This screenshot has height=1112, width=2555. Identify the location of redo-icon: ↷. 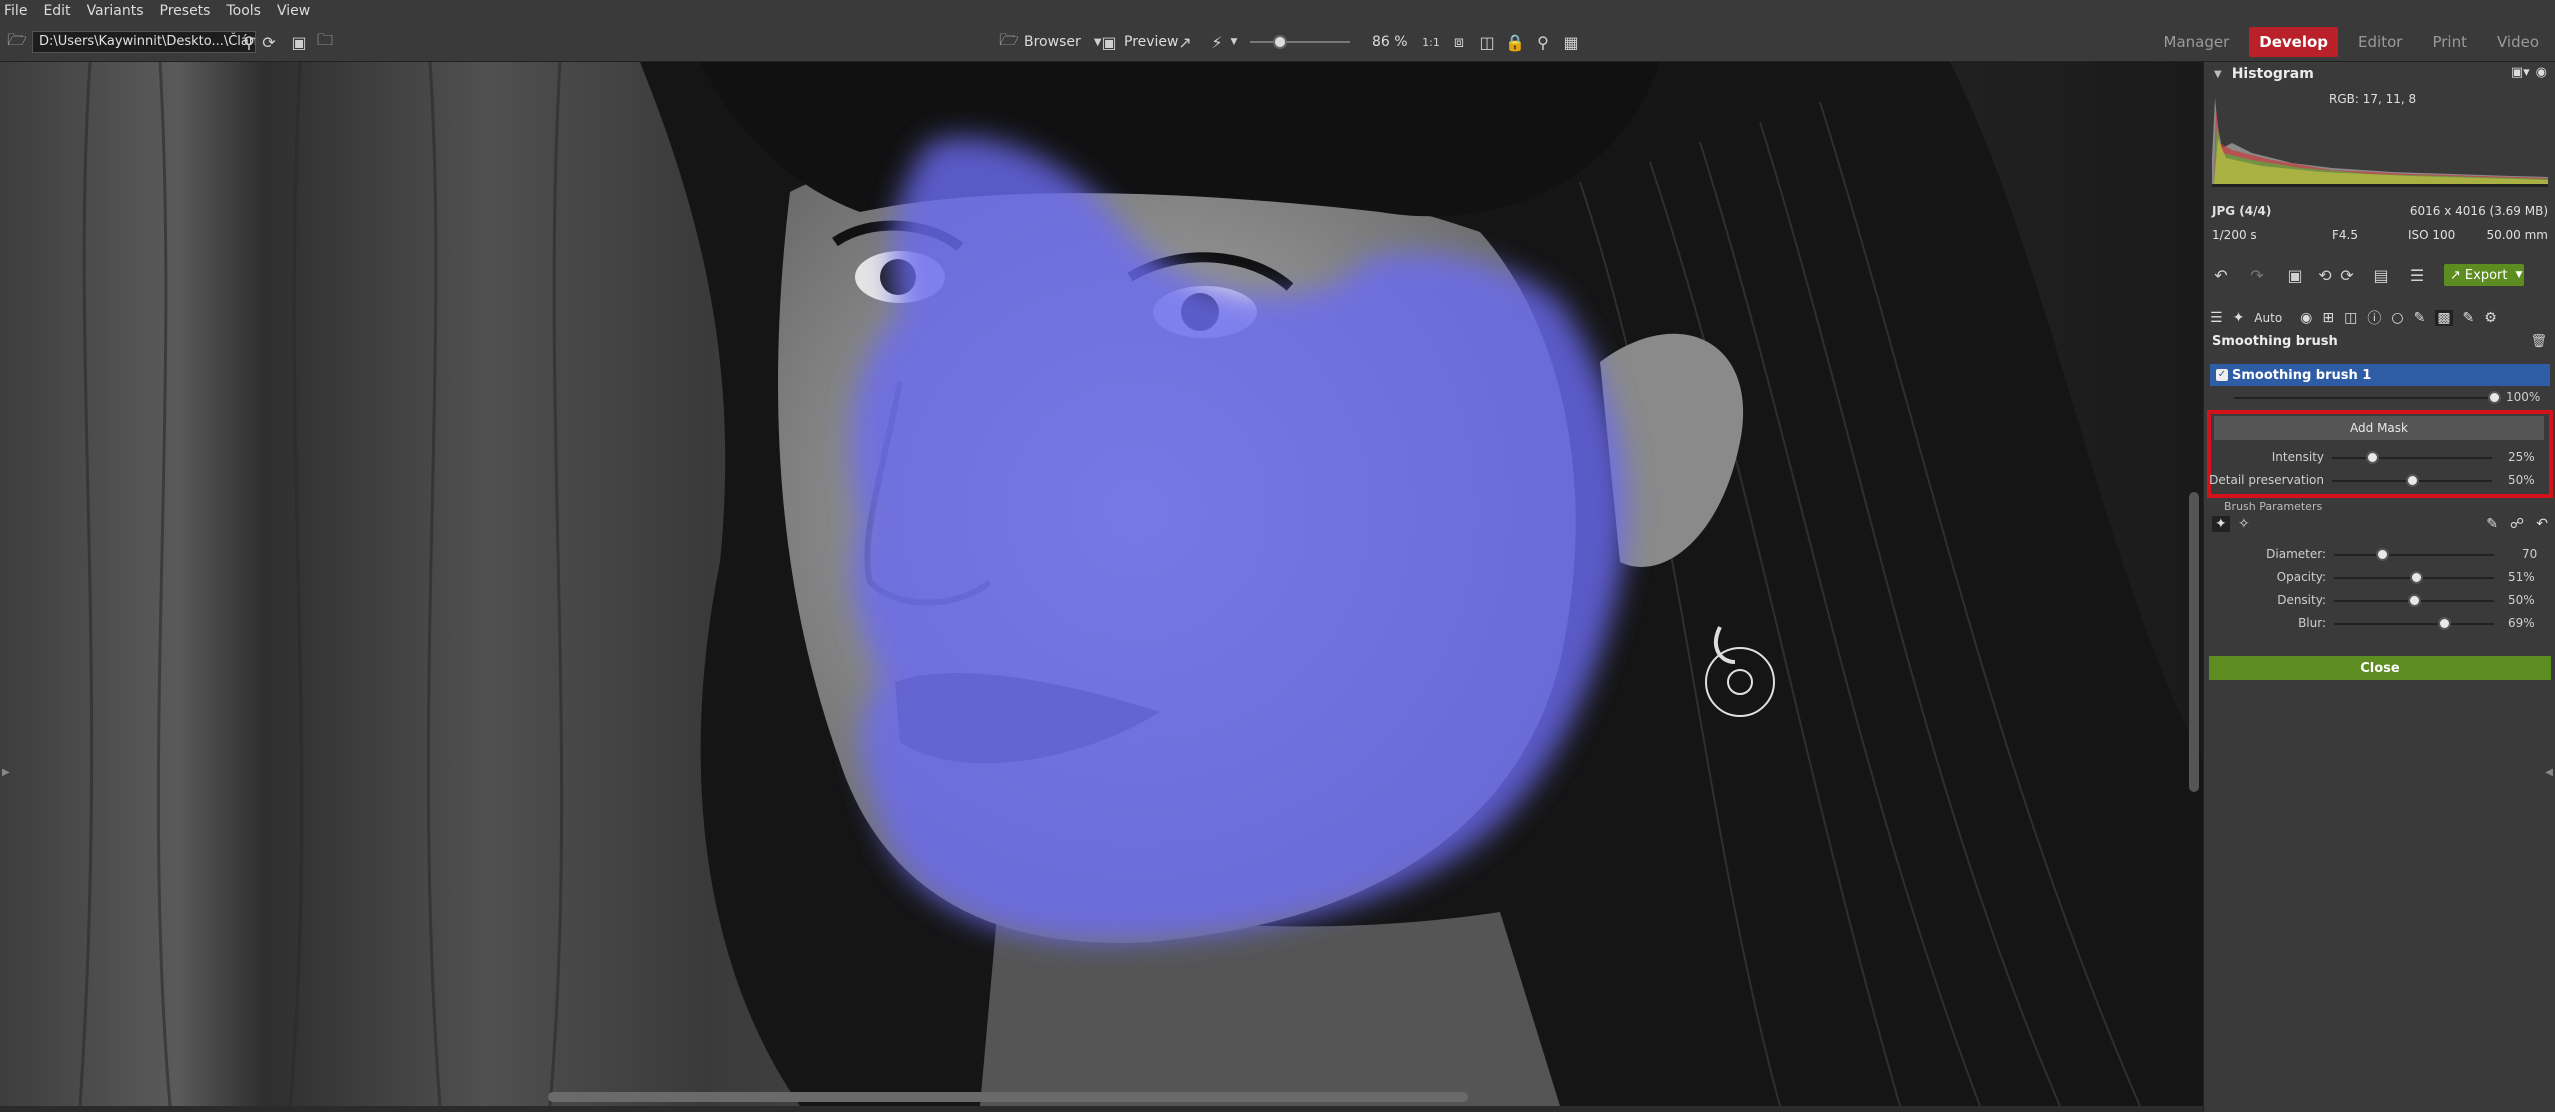
(2257, 275).